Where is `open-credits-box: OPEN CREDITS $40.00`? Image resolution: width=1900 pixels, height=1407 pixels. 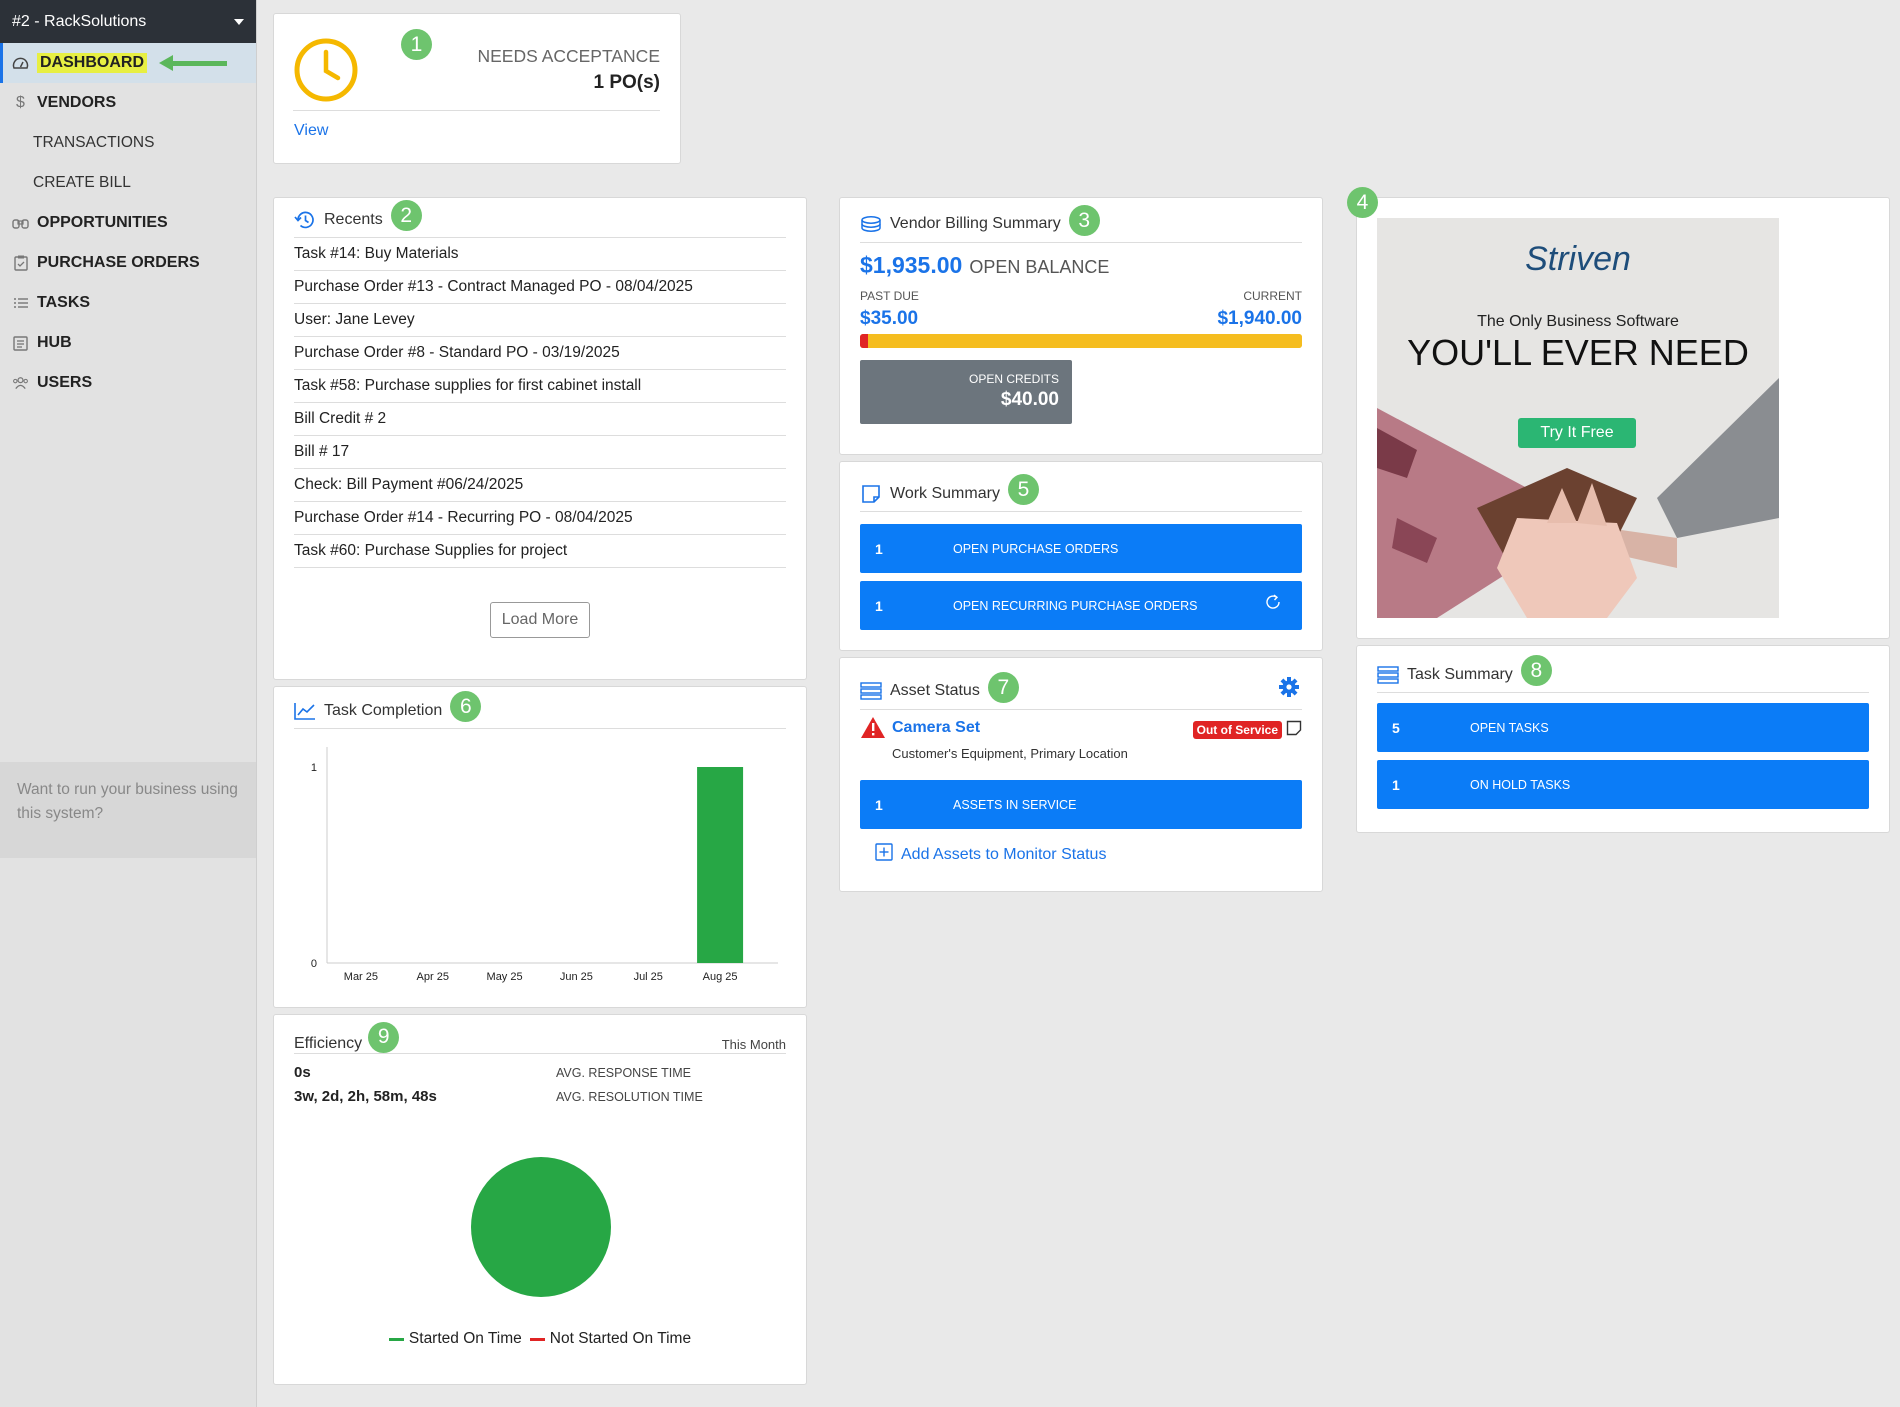 open-credits-box: OPEN CREDITS $40.00 is located at coordinates (966, 392).